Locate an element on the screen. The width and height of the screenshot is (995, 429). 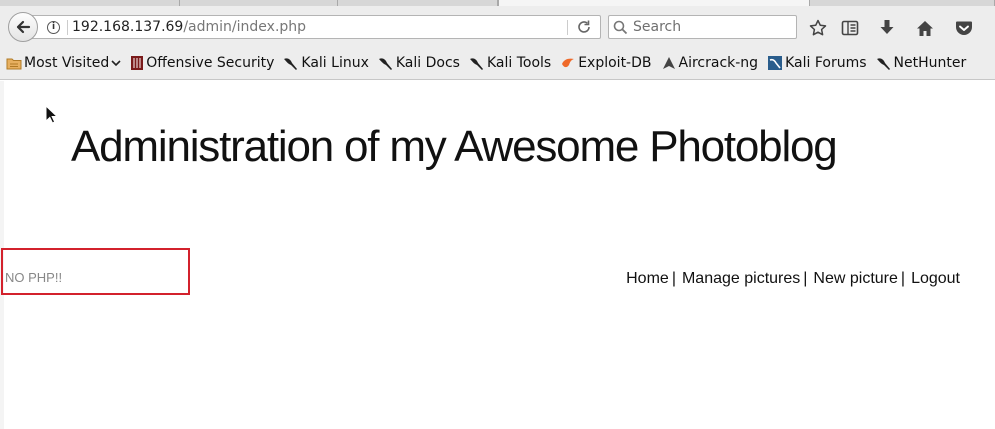
bookmark-aircrack-ng: Aircrack-ng is located at coordinates (710, 63).